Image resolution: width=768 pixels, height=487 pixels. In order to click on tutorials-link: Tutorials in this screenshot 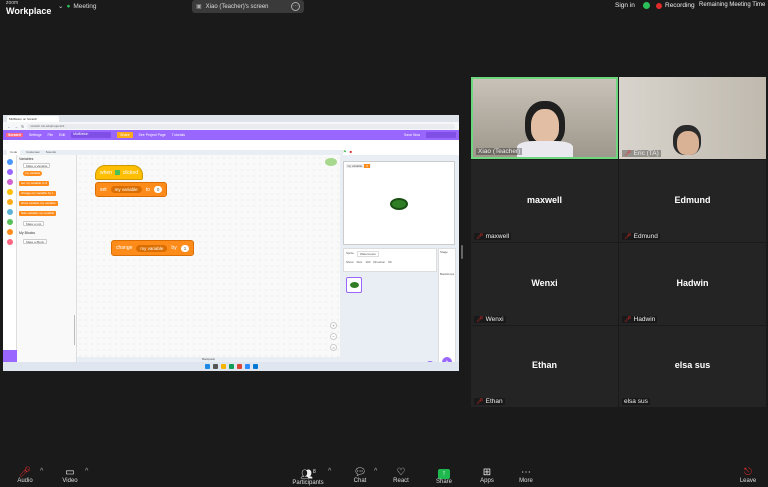, I will do `click(178, 135)`.